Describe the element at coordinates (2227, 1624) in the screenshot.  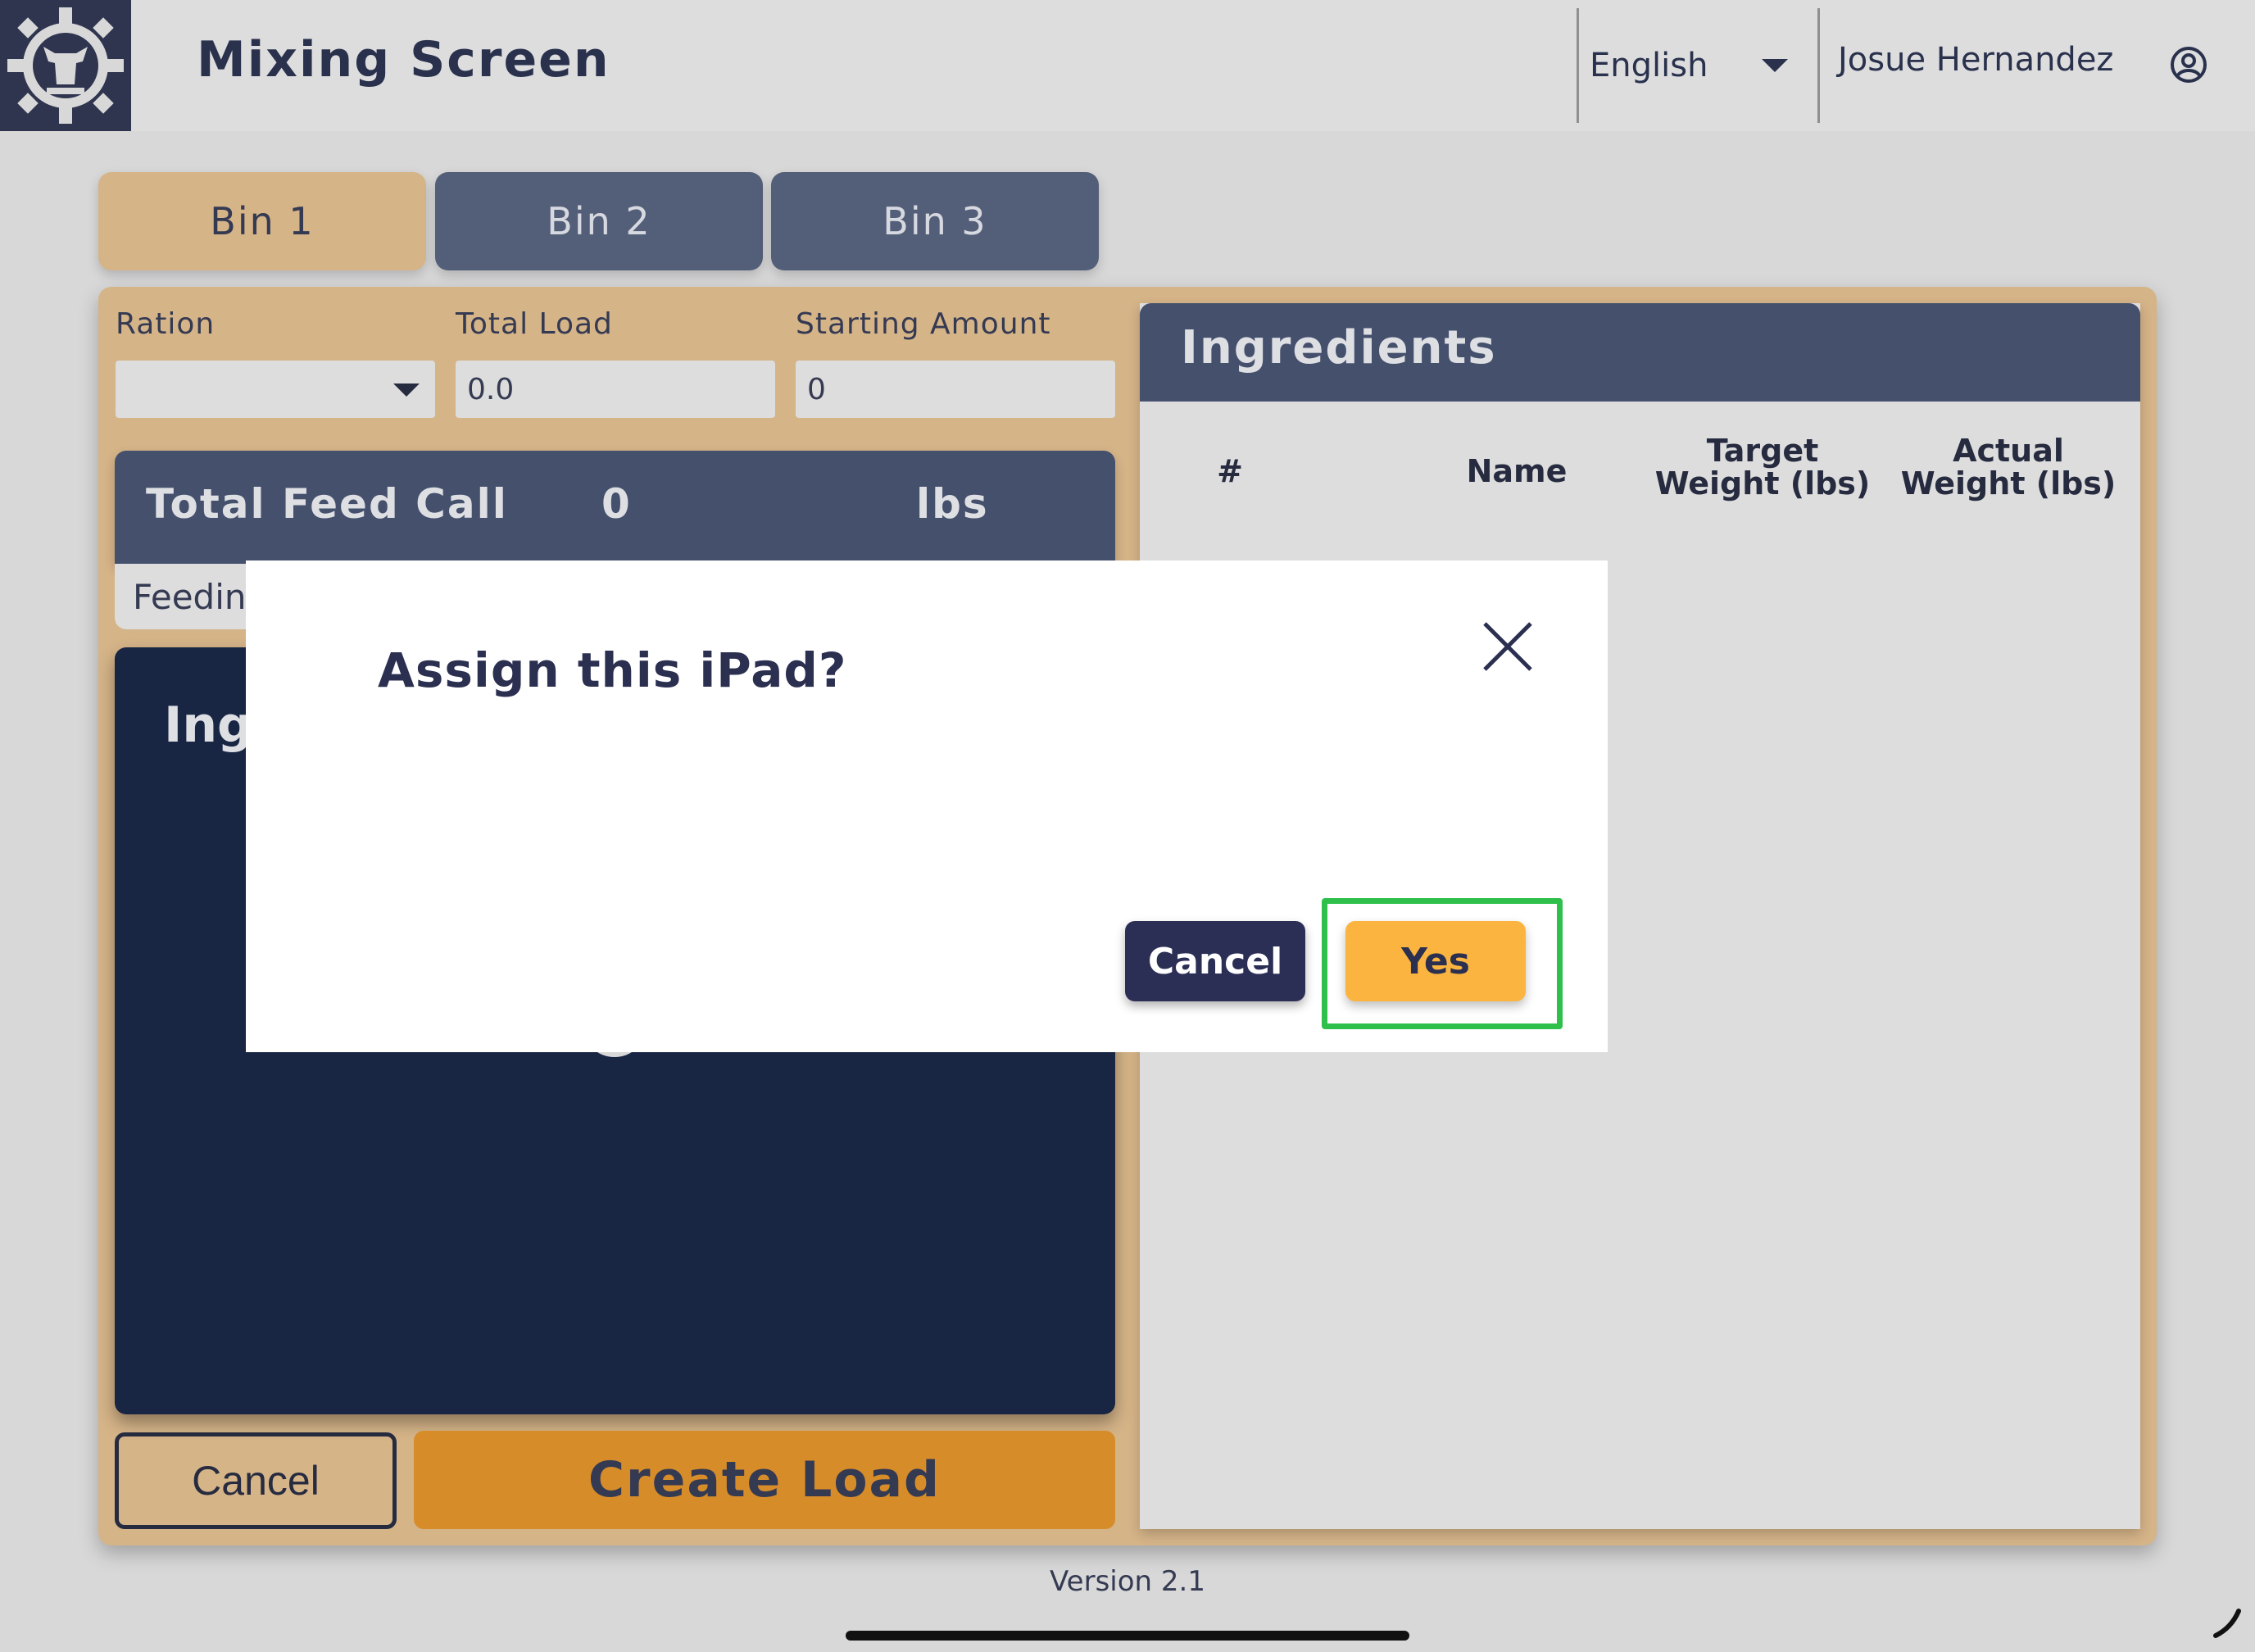
I see `pencil-stroke-icon` at that location.